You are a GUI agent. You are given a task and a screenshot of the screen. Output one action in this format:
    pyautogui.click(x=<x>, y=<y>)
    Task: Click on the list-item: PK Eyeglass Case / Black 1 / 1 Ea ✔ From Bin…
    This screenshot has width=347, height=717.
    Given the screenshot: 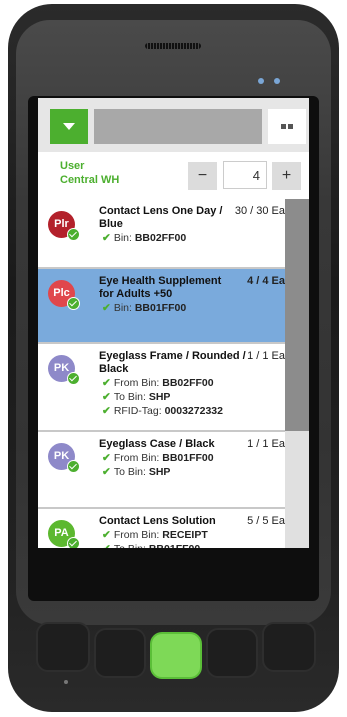 What is the action you would take?
    pyautogui.click(x=161, y=470)
    